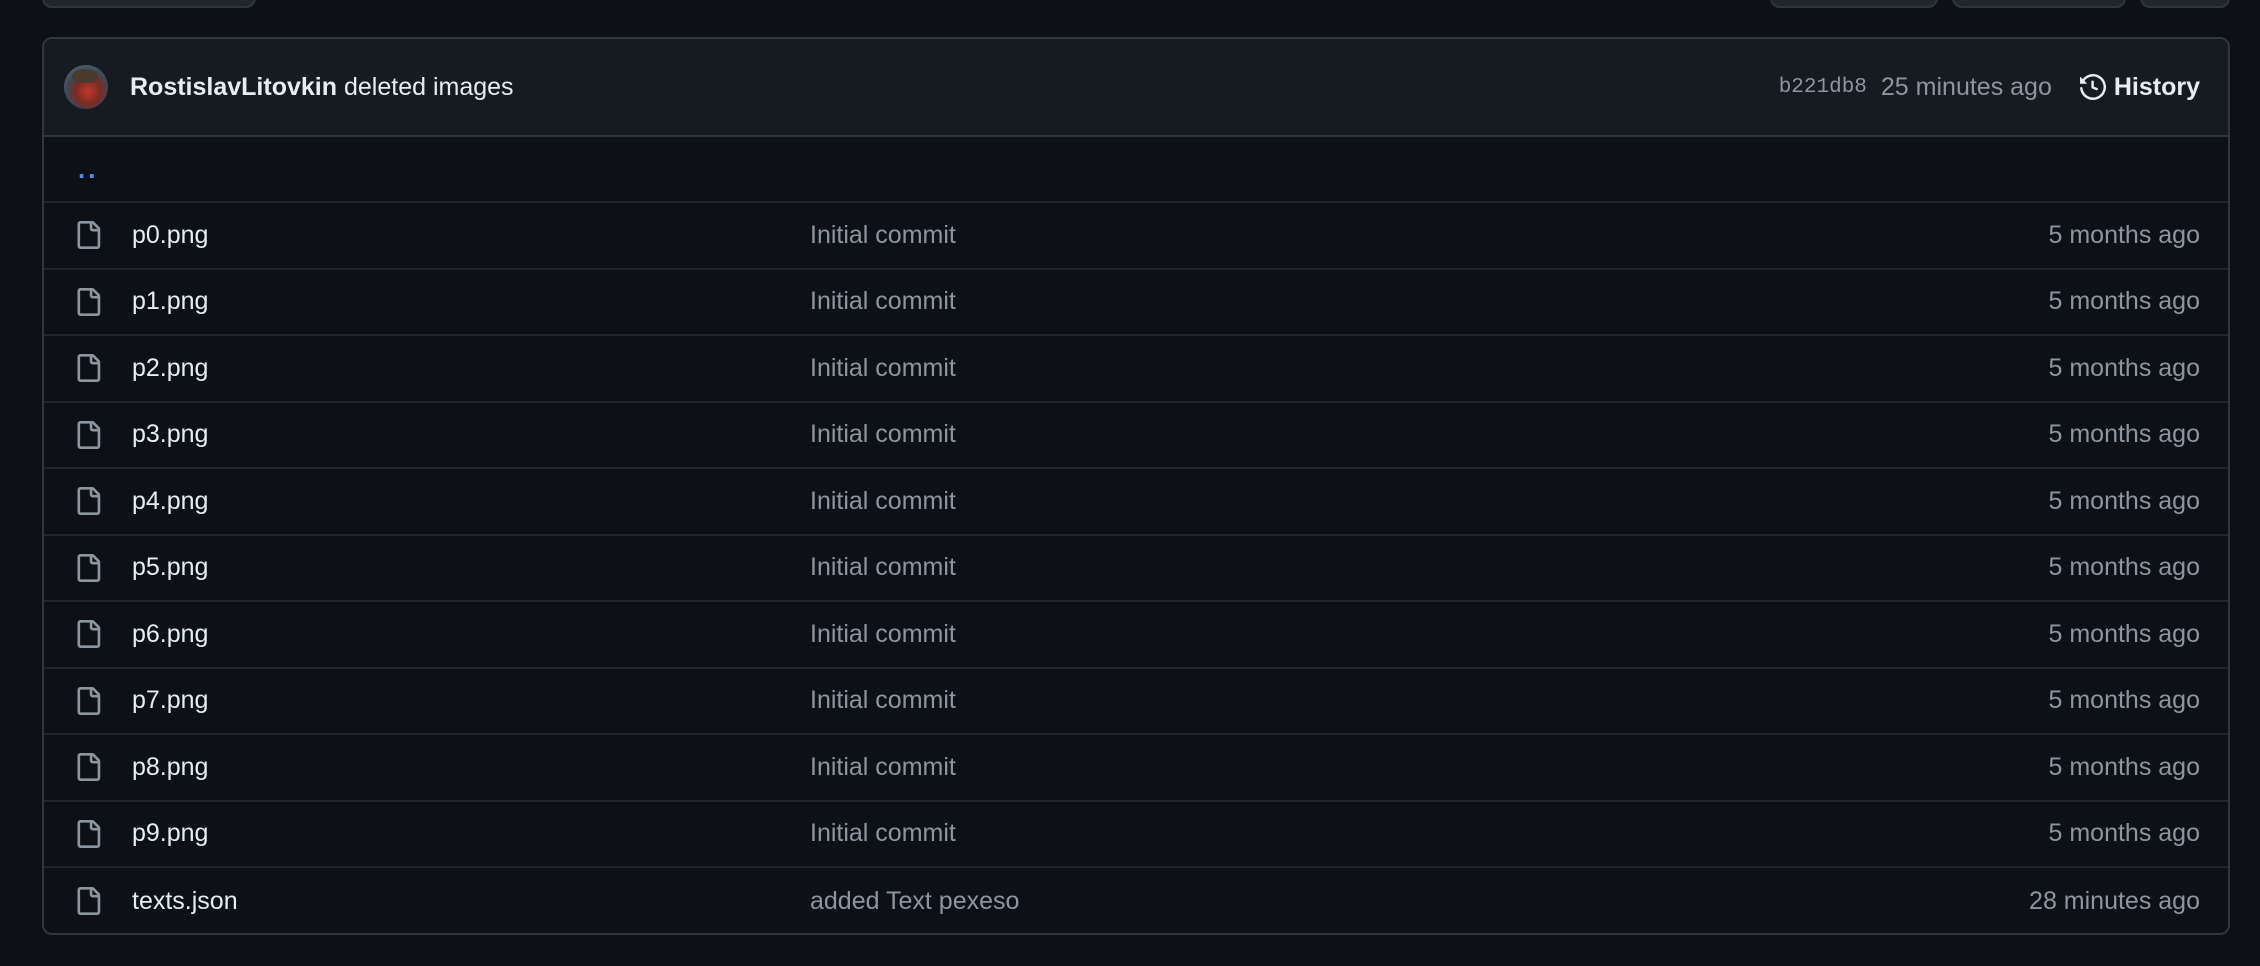  Describe the element at coordinates (1136, 502) in the screenshot. I see `table-row: p4.png Initial commit 5 months ago` at that location.